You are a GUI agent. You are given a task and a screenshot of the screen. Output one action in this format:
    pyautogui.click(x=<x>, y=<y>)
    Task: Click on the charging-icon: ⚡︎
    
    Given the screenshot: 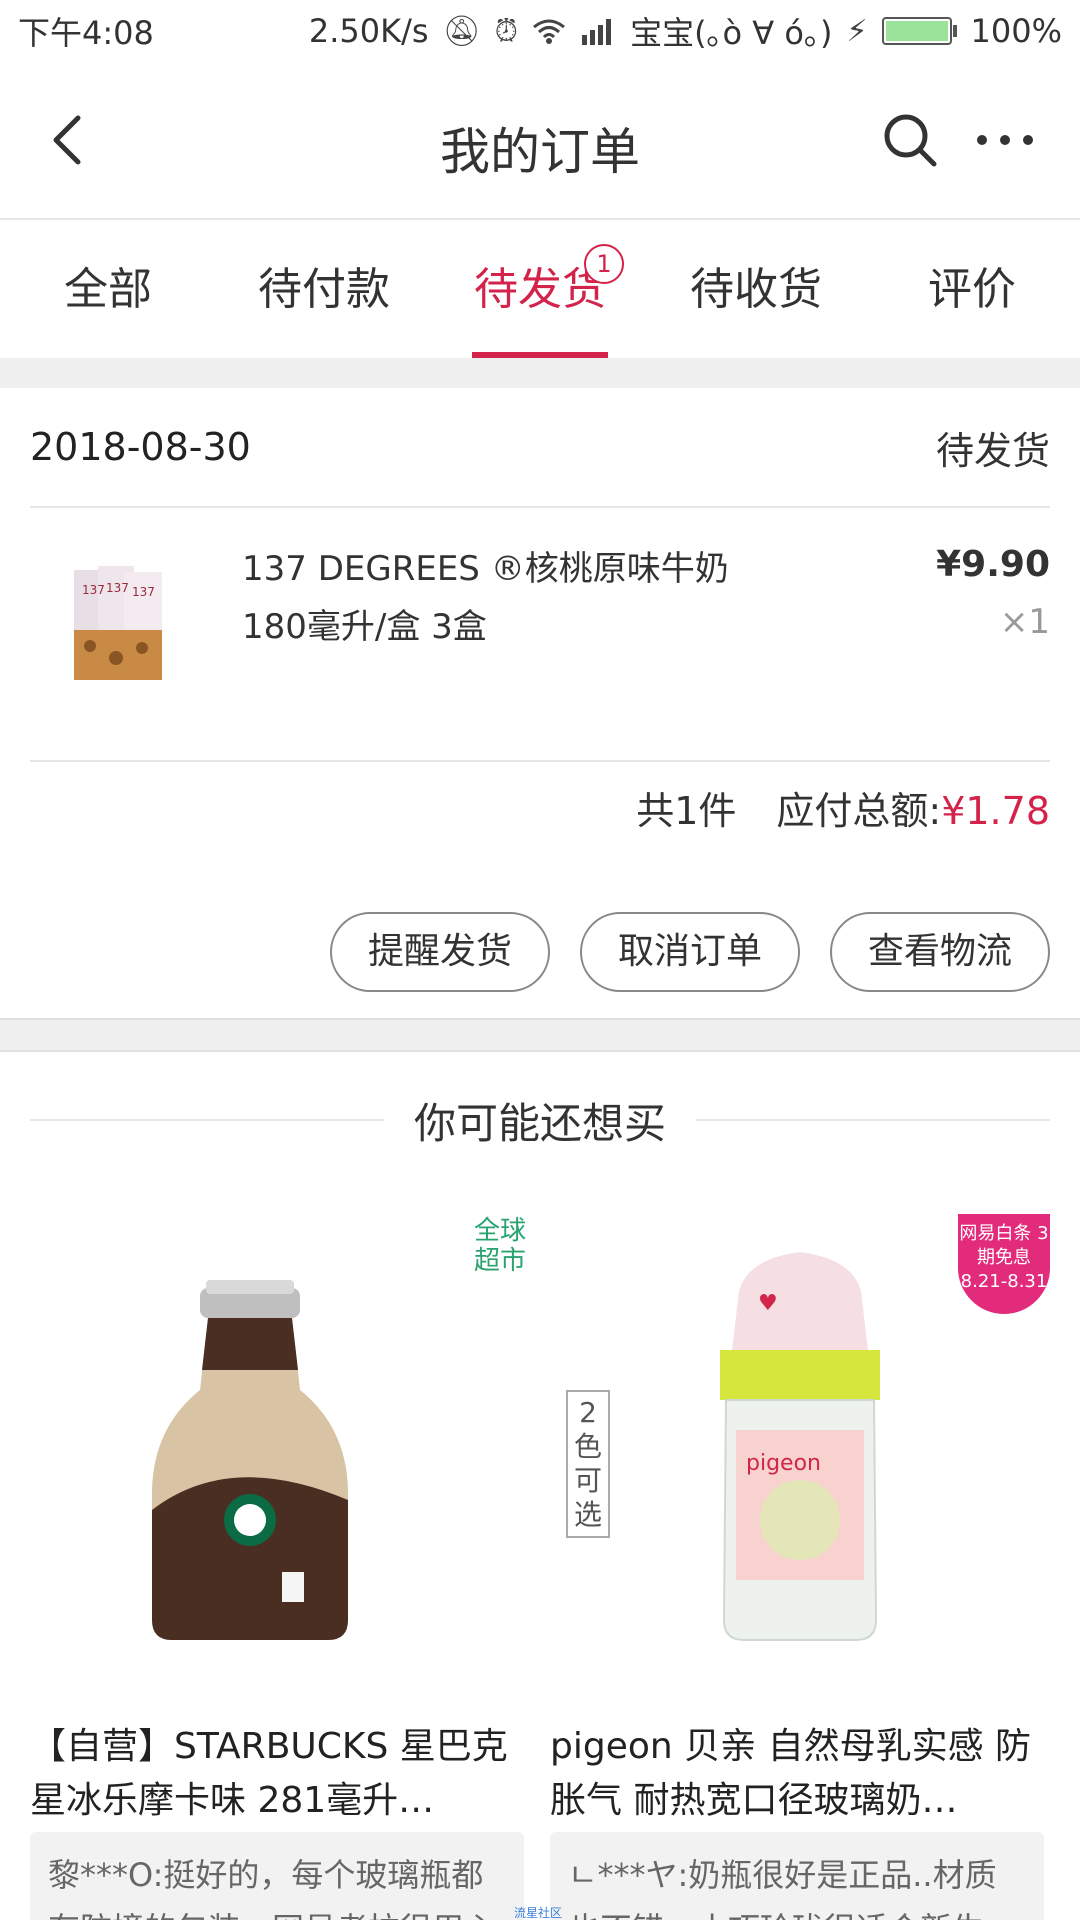 What is the action you would take?
    pyautogui.click(x=857, y=31)
    